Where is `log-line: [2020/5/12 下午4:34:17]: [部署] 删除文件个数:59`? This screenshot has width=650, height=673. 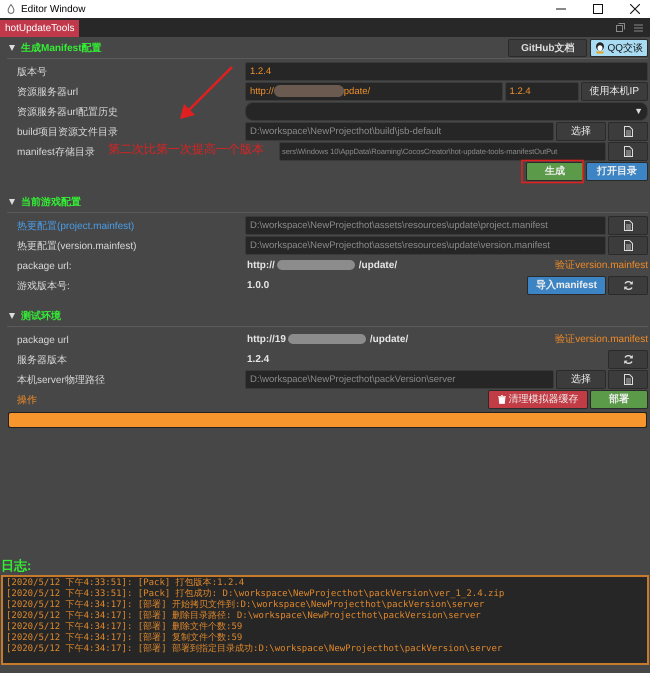
log-line: [2020/5/12 下午4:34:17]: [部署] 删除文件个数:59 is located at coordinates (125, 627).